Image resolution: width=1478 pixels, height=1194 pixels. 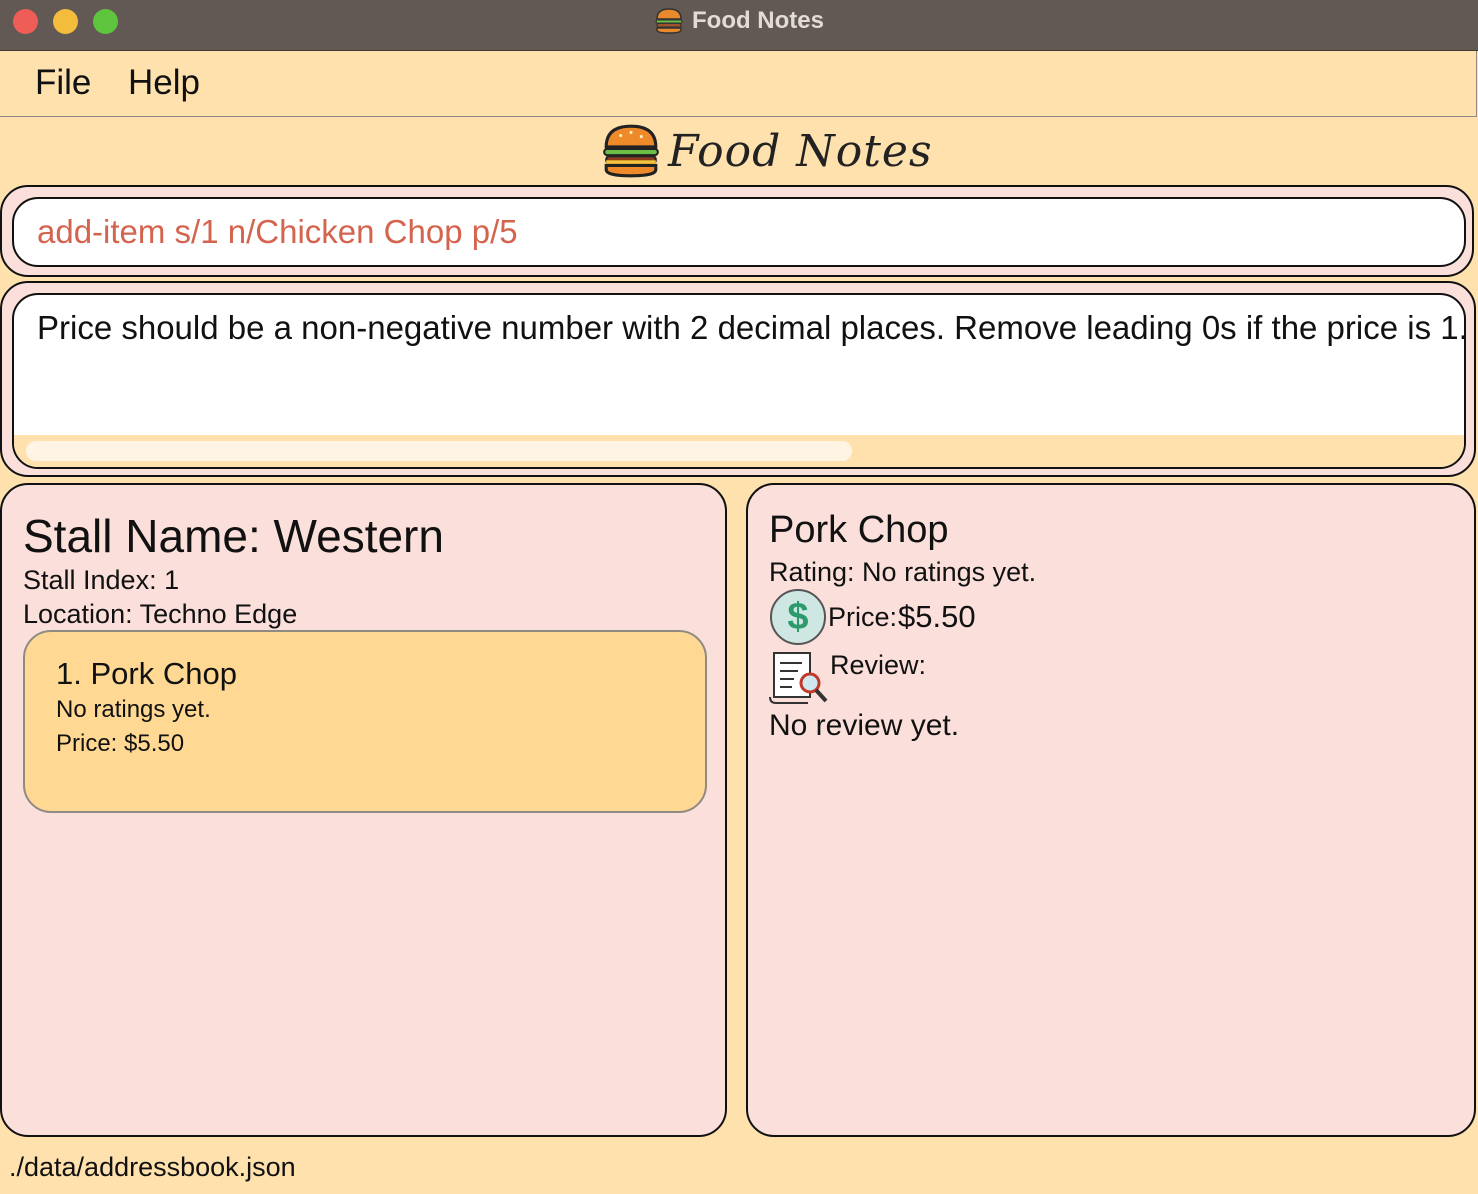 I want to click on window-titlebar: Food Notes, so click(x=739, y=25).